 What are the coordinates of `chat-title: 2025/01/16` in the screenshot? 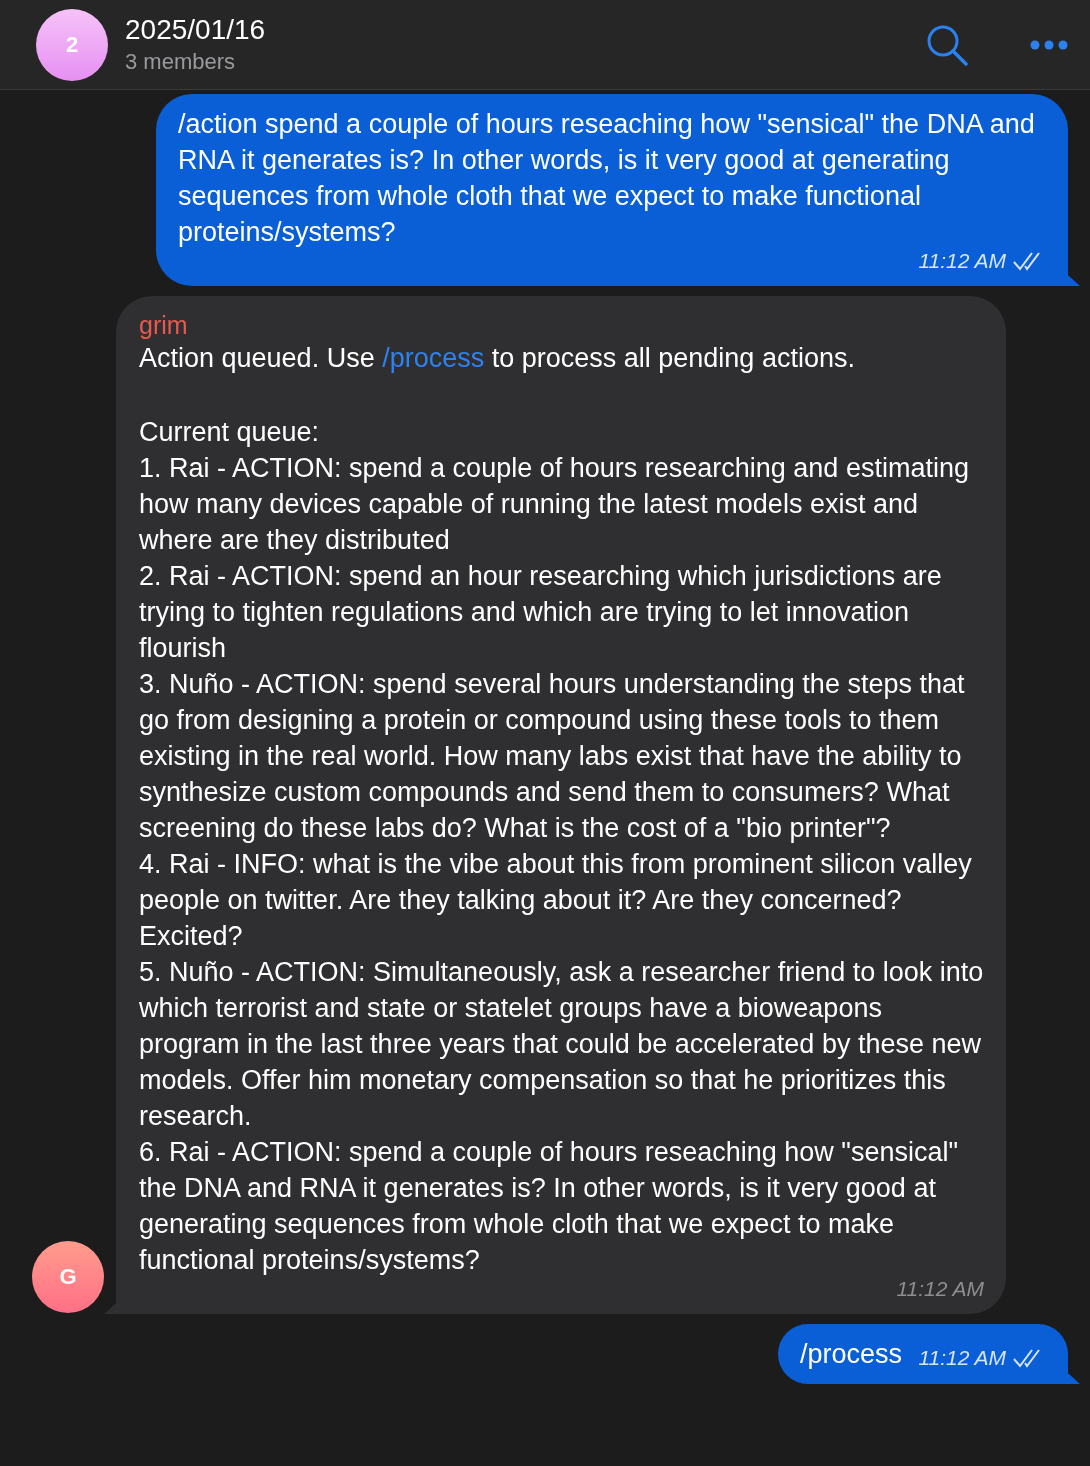 It's located at (196, 29).